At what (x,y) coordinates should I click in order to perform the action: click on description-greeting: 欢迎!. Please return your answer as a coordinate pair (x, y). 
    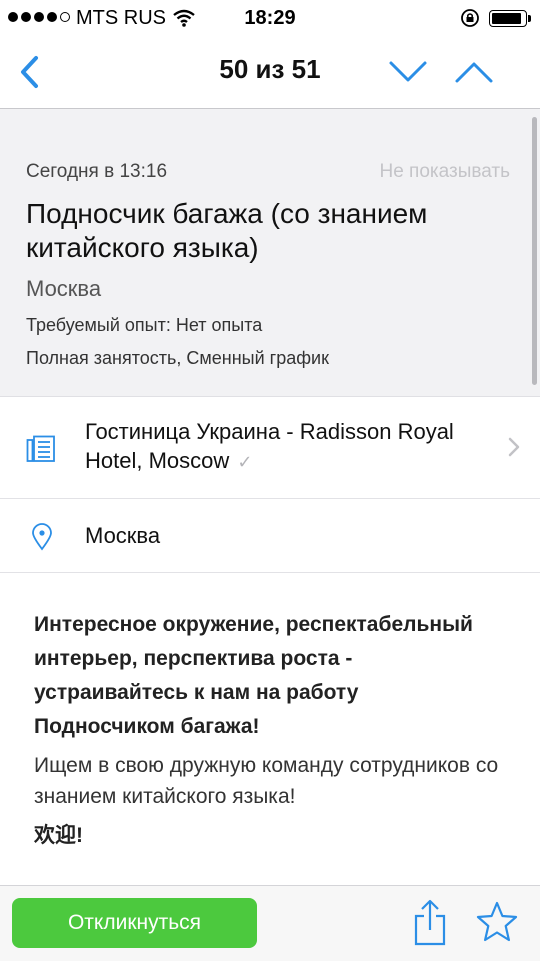
    Looking at the image, I should click on (58, 835).